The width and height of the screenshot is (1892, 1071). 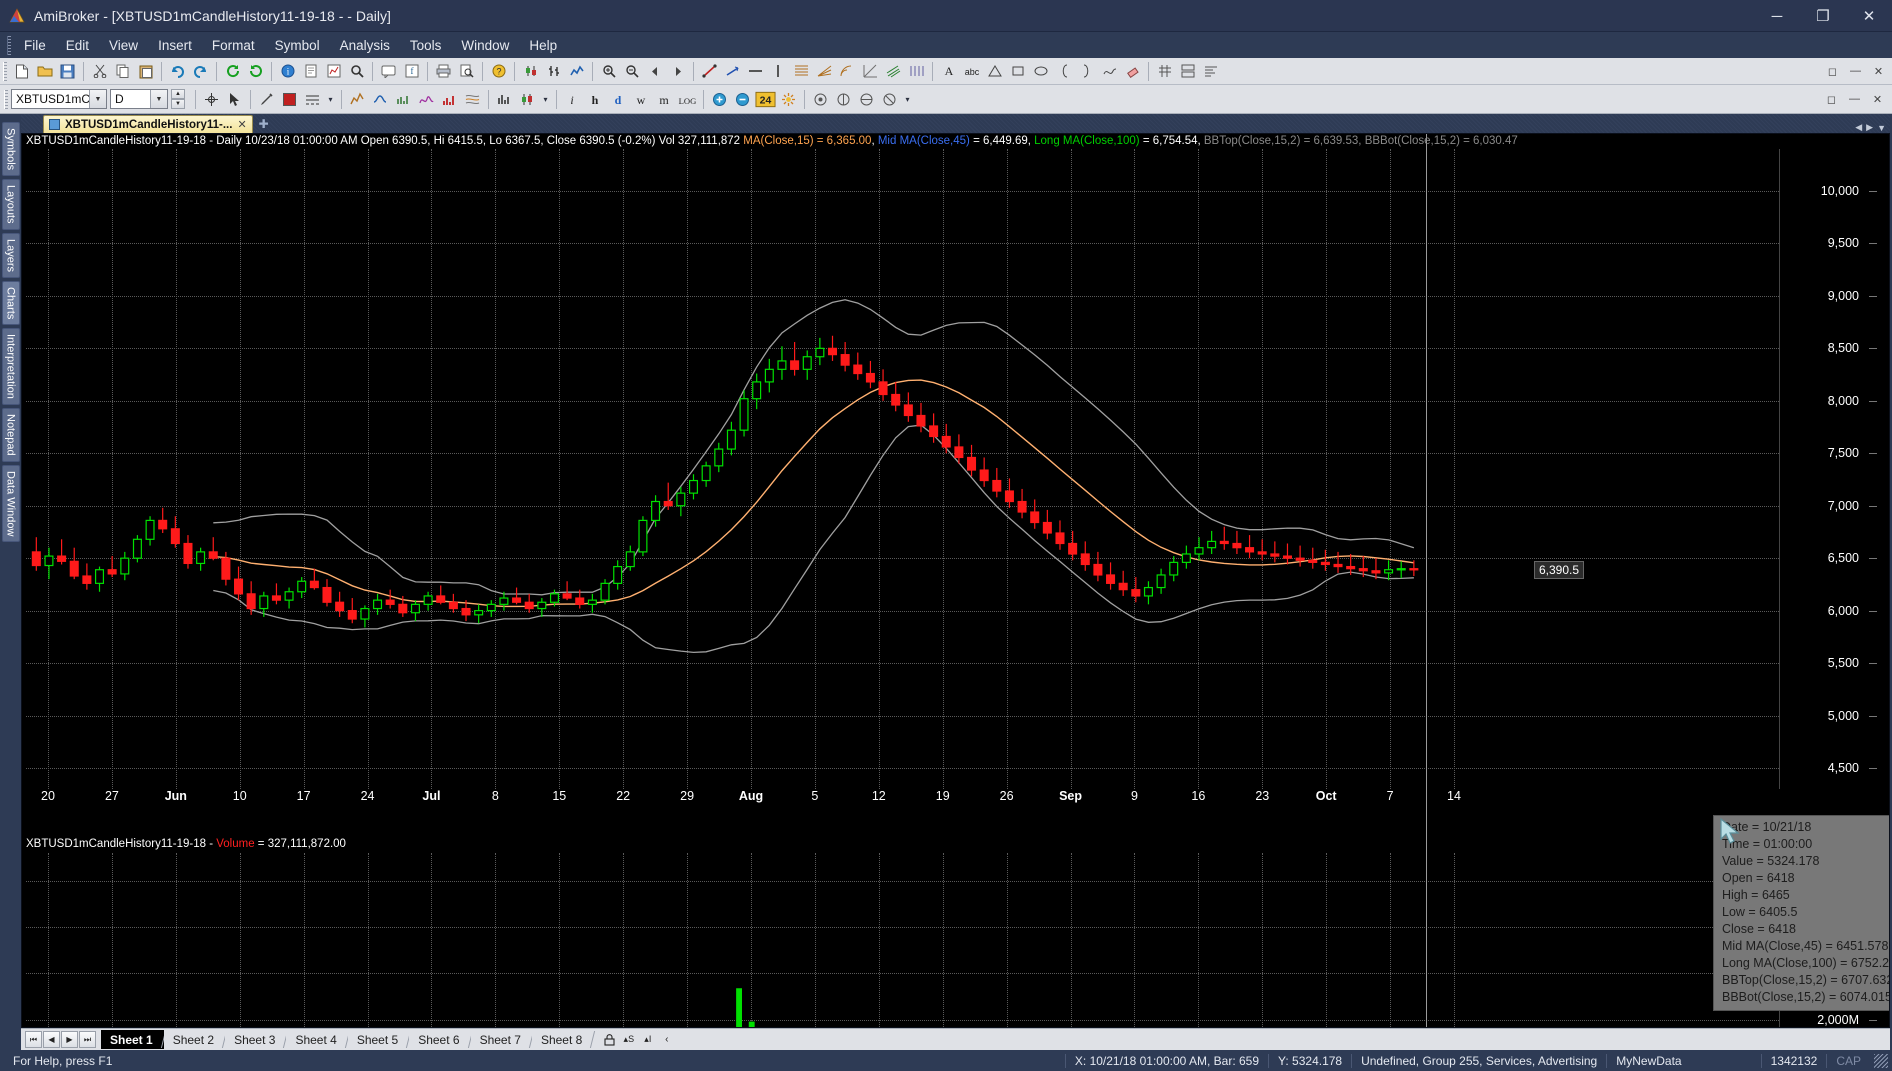 I want to click on help-icon: ?, so click(x=498, y=71).